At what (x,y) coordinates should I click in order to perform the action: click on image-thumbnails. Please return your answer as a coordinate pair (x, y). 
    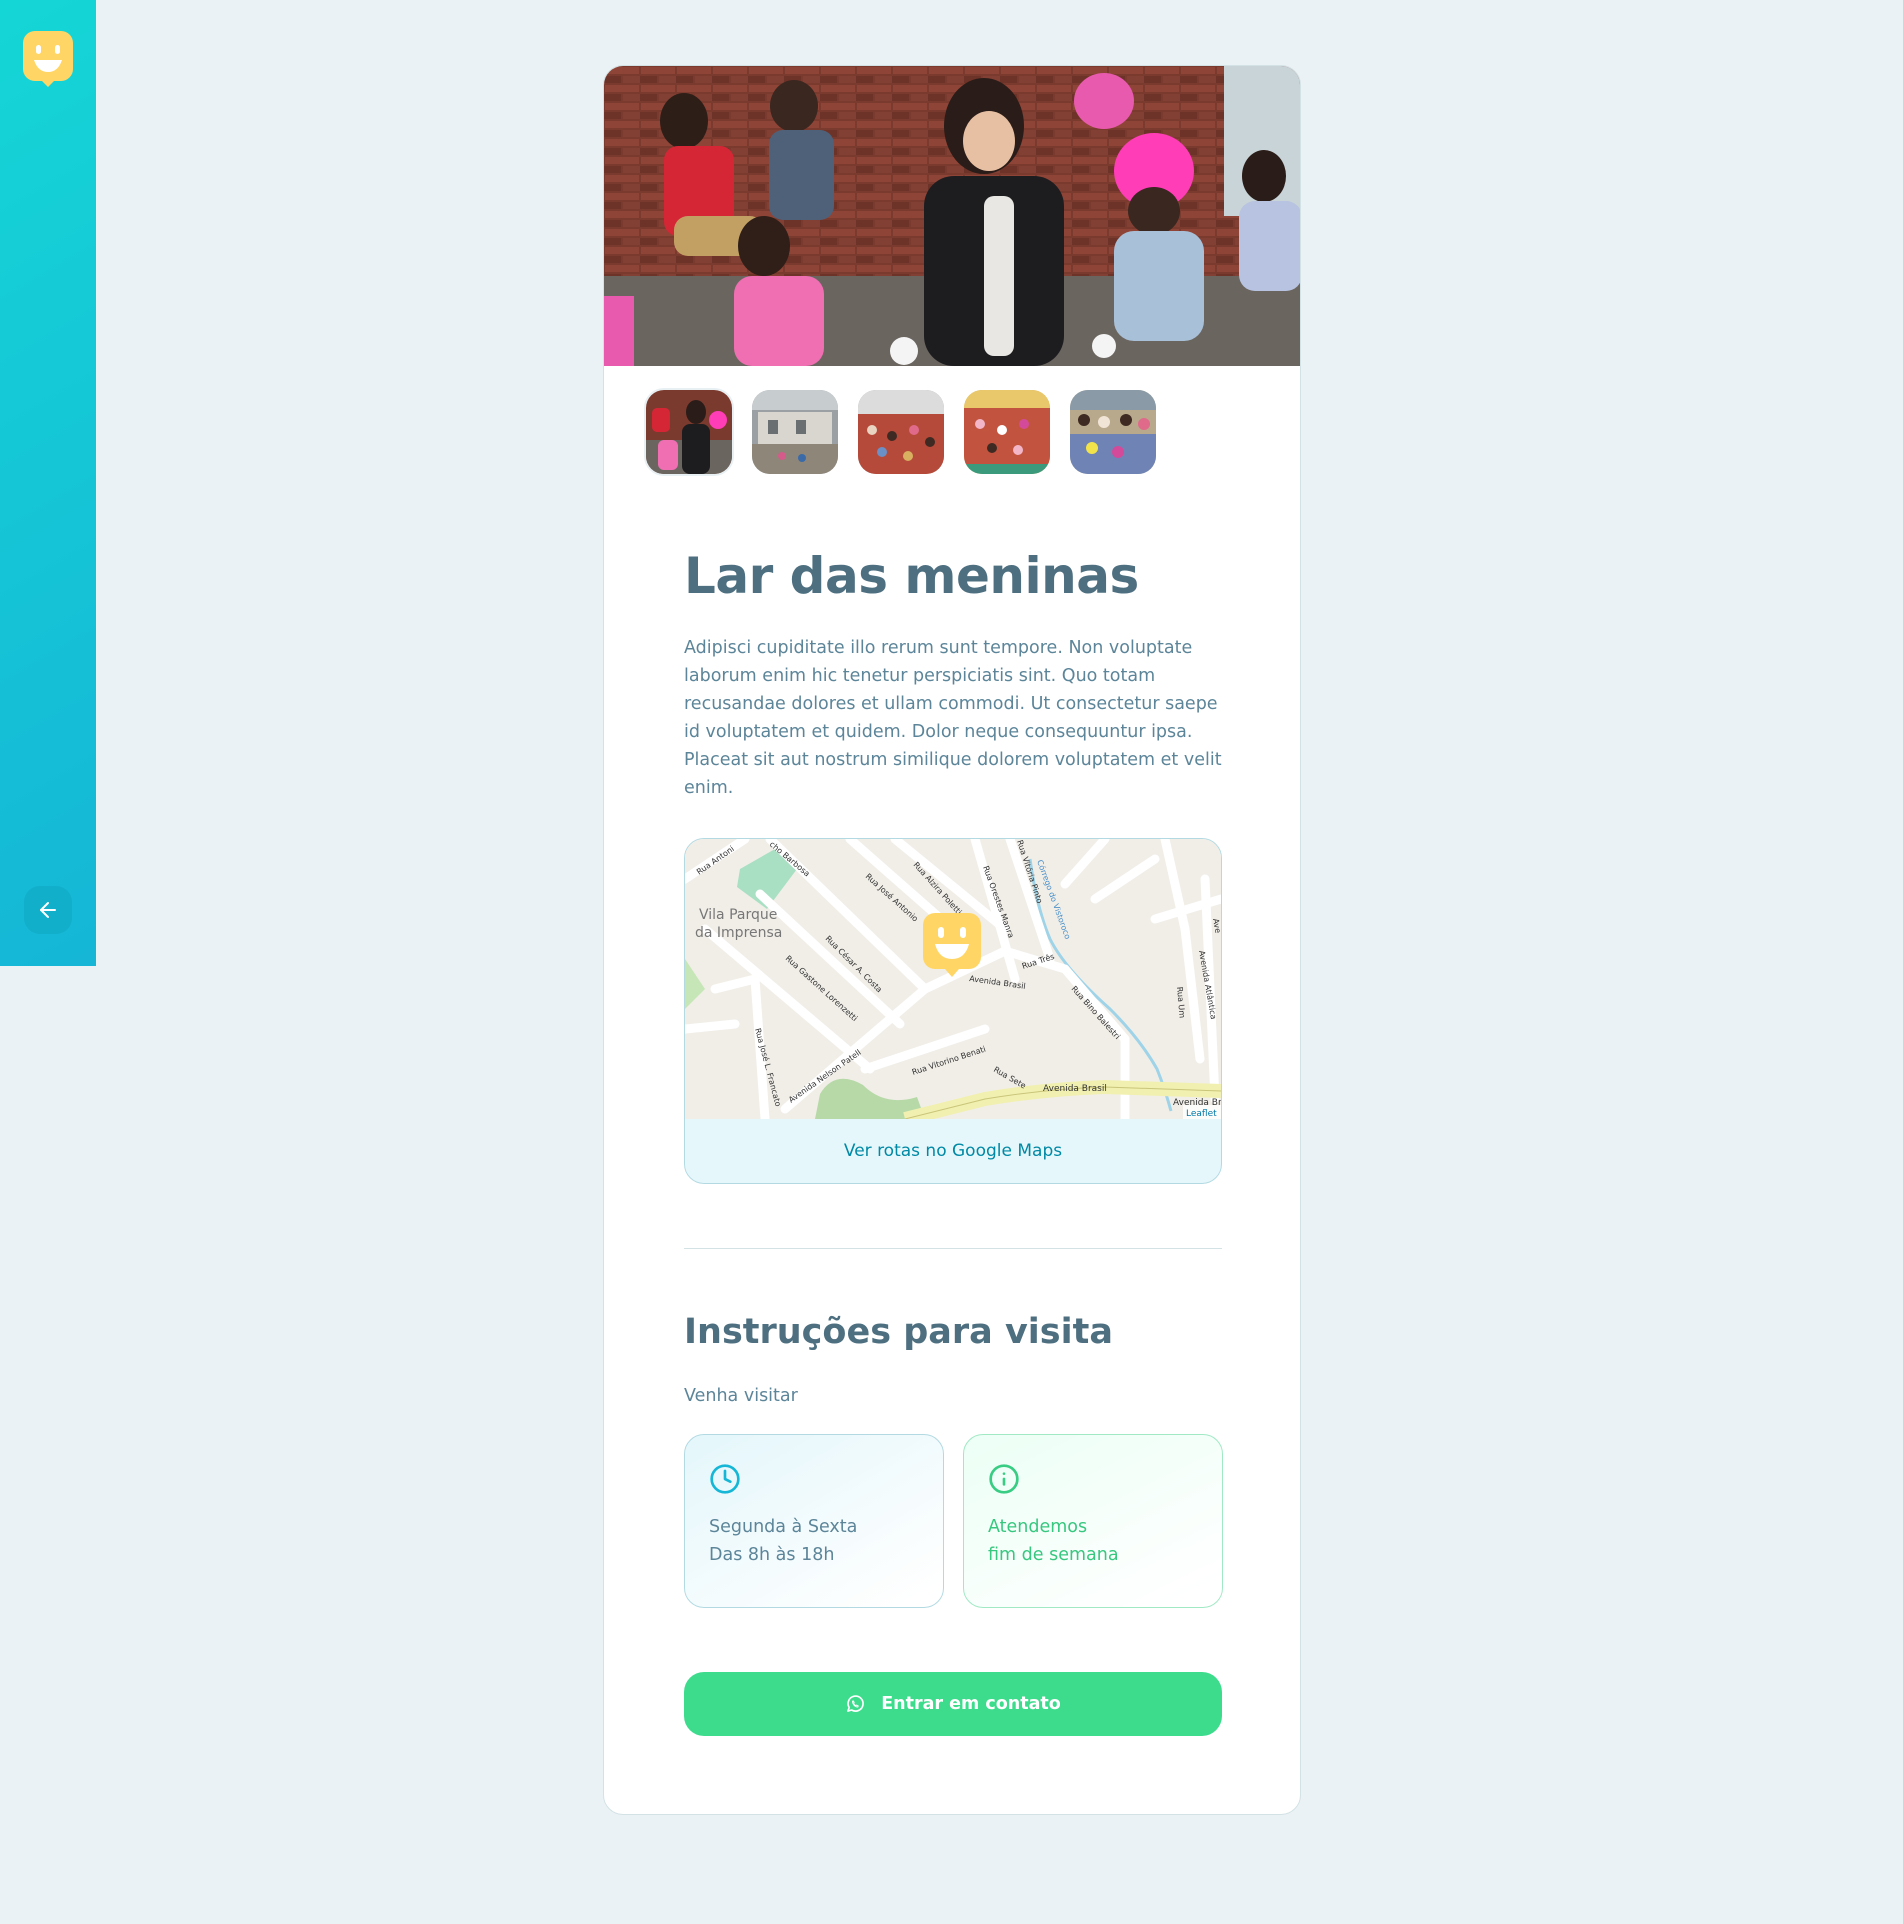
    Looking at the image, I should click on (901, 432).